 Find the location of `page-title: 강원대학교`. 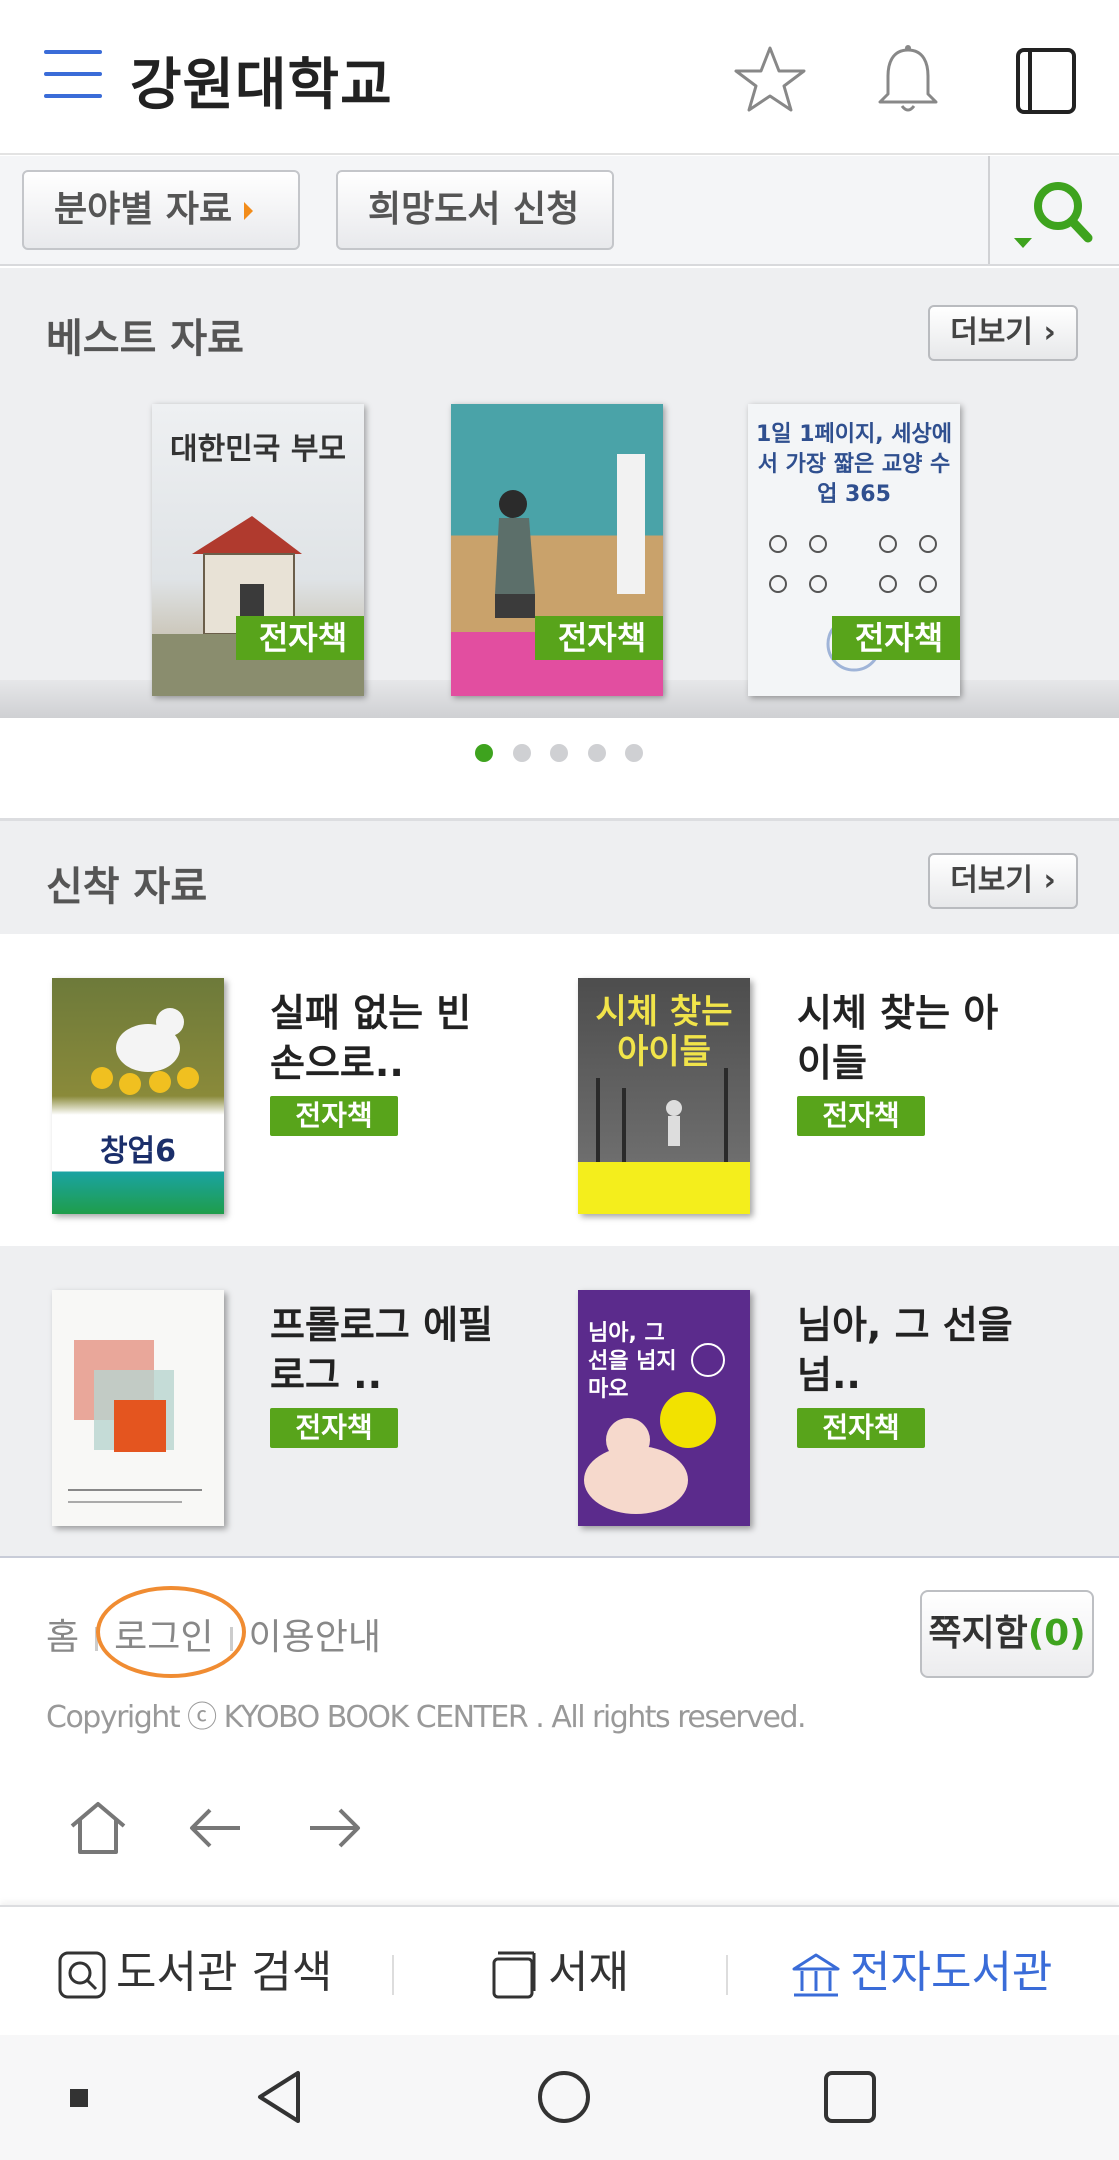

page-title: 강원대학교 is located at coordinates (261, 85).